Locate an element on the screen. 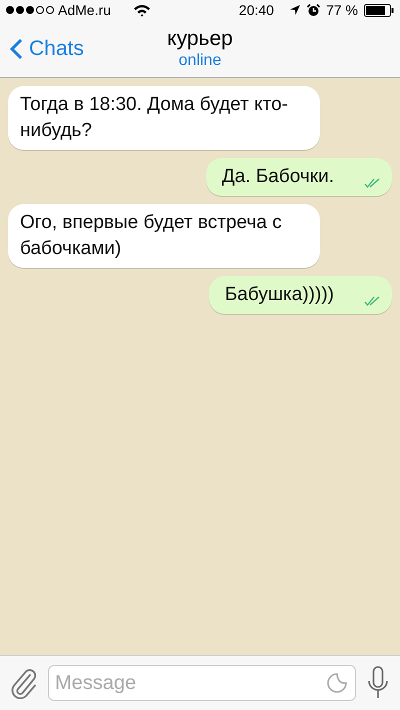 This screenshot has height=710, width=400. paperclip-icon is located at coordinates (24, 683).